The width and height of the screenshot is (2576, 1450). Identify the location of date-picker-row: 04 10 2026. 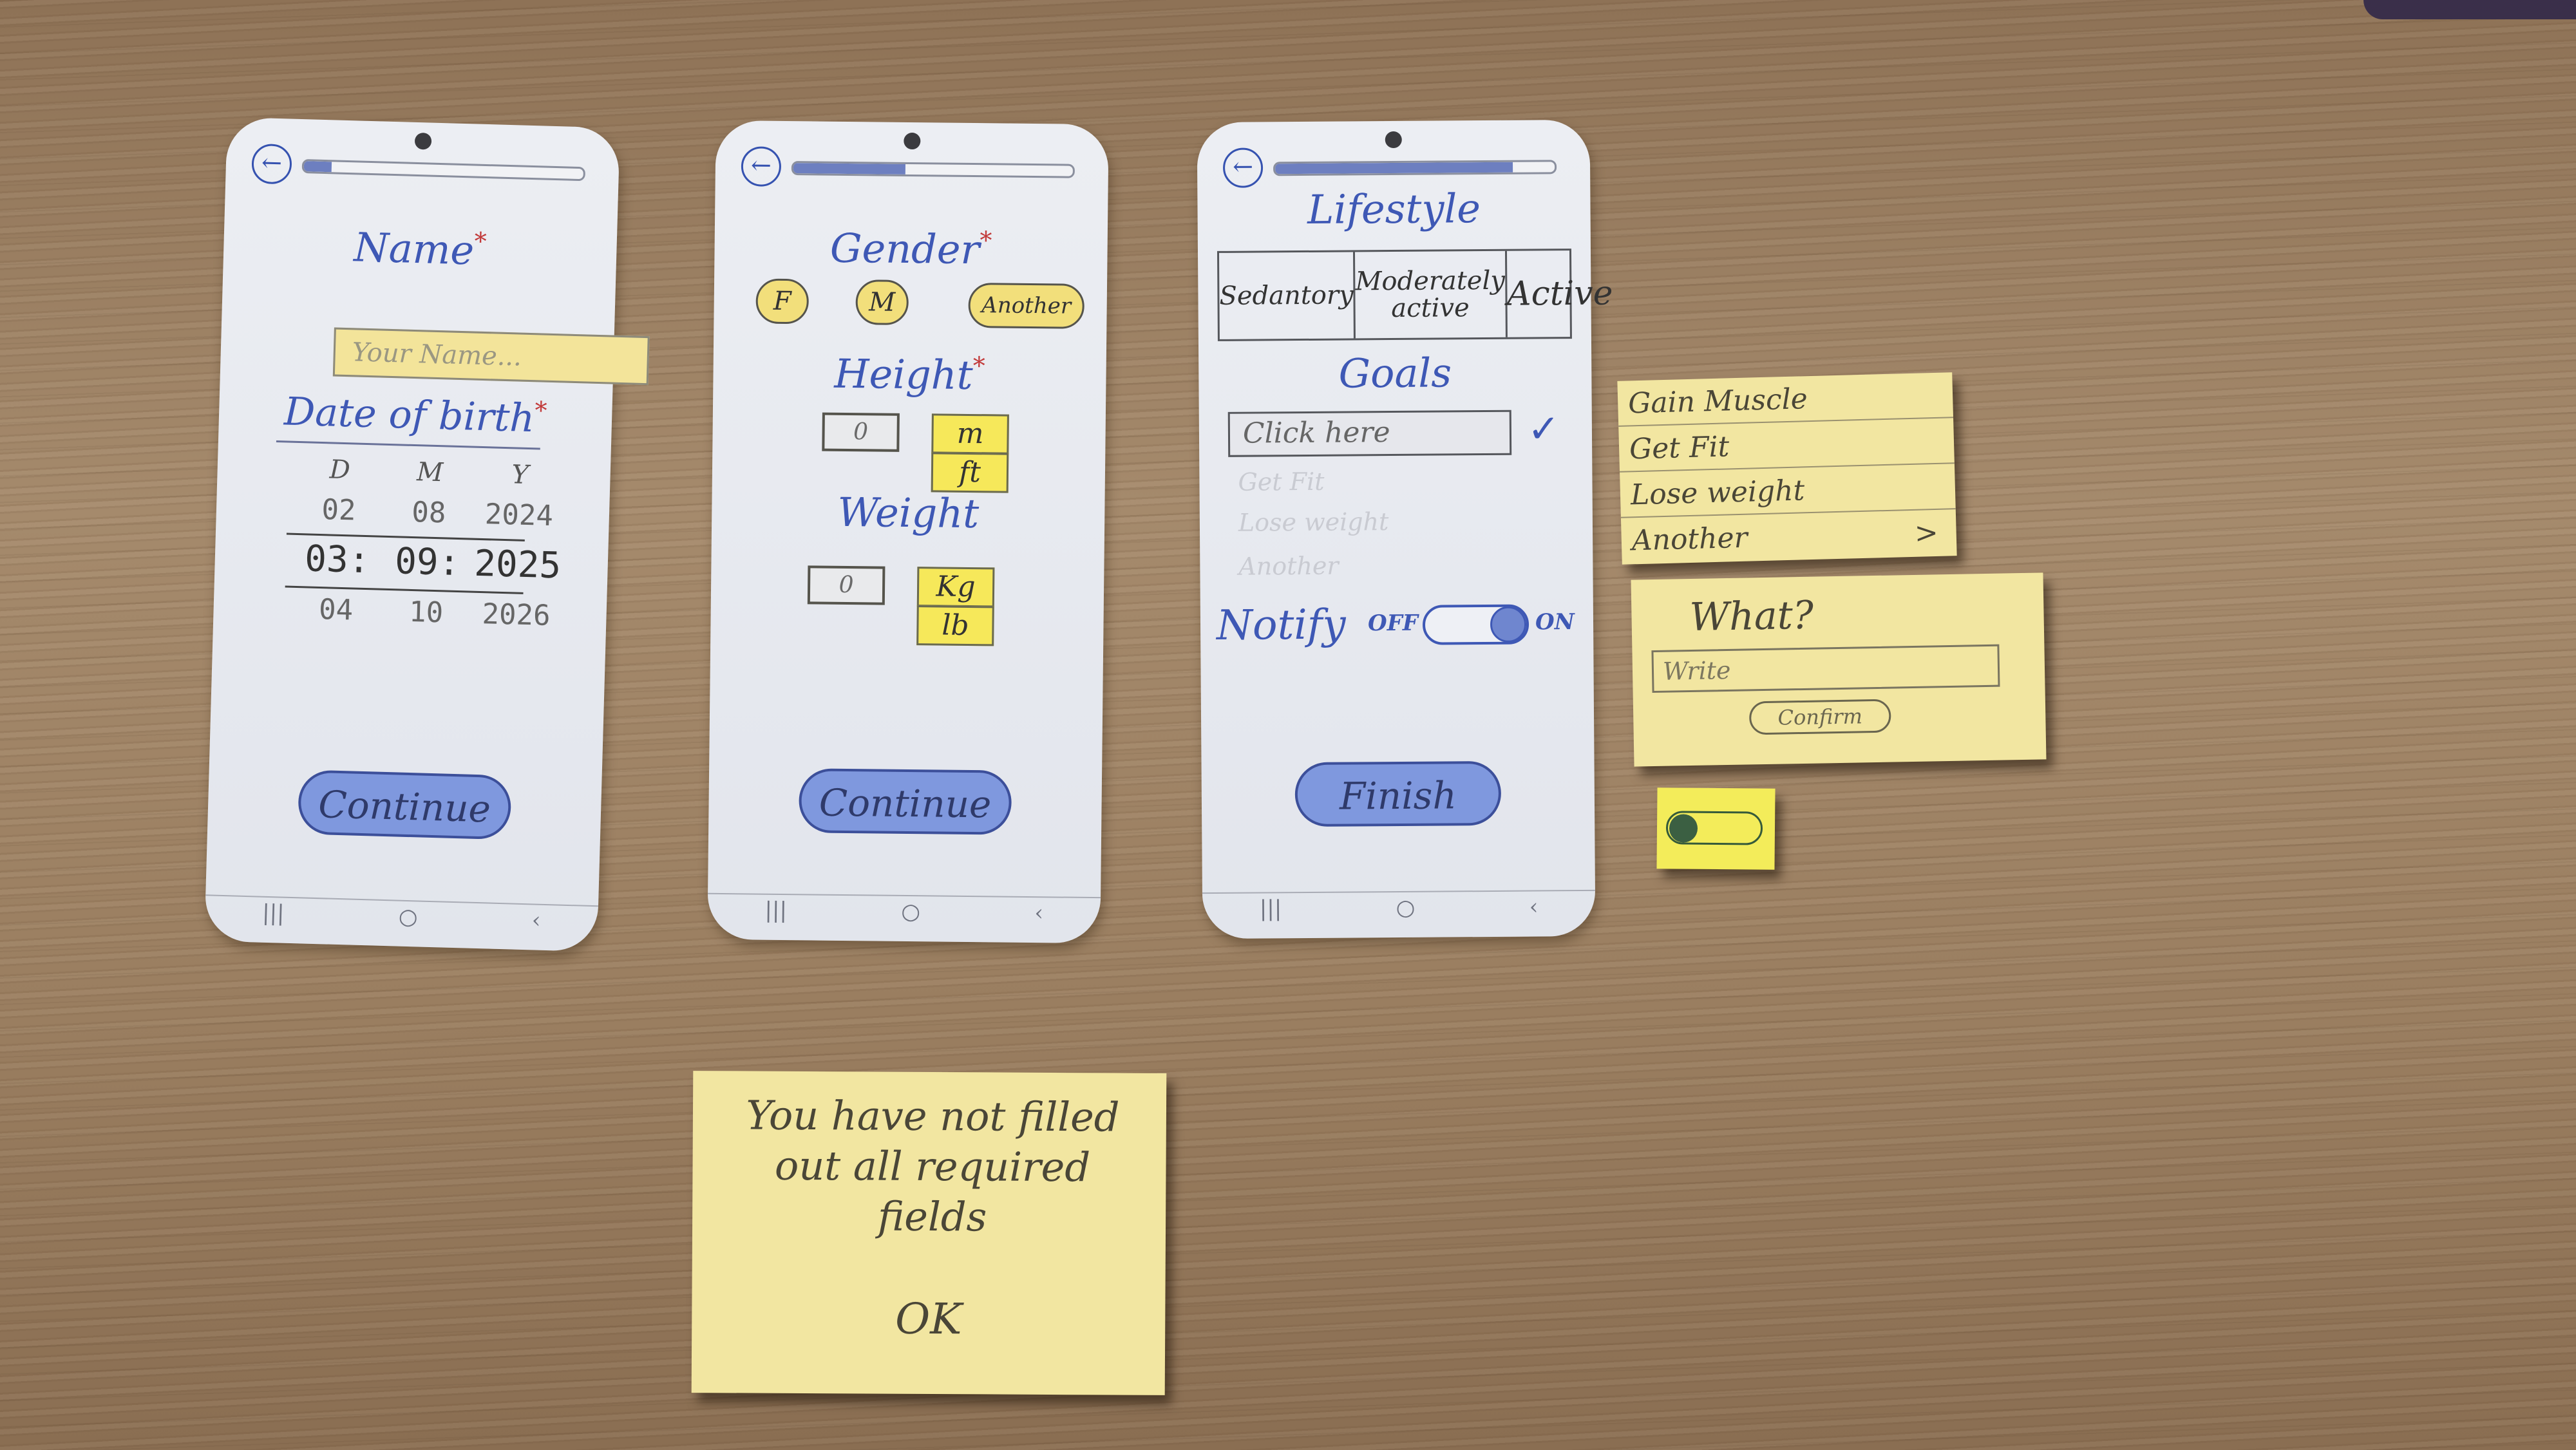
(426, 612).